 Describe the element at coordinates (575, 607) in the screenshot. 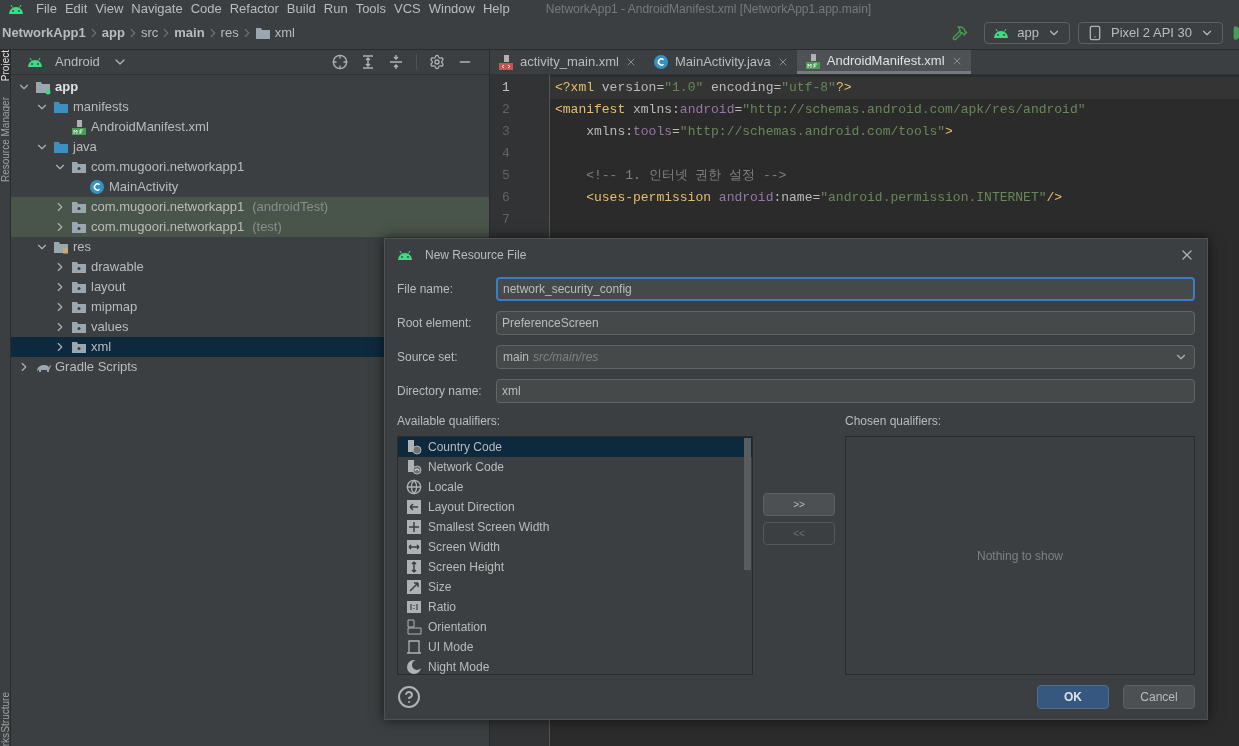

I see `qualifier-item: Ratio` at that location.